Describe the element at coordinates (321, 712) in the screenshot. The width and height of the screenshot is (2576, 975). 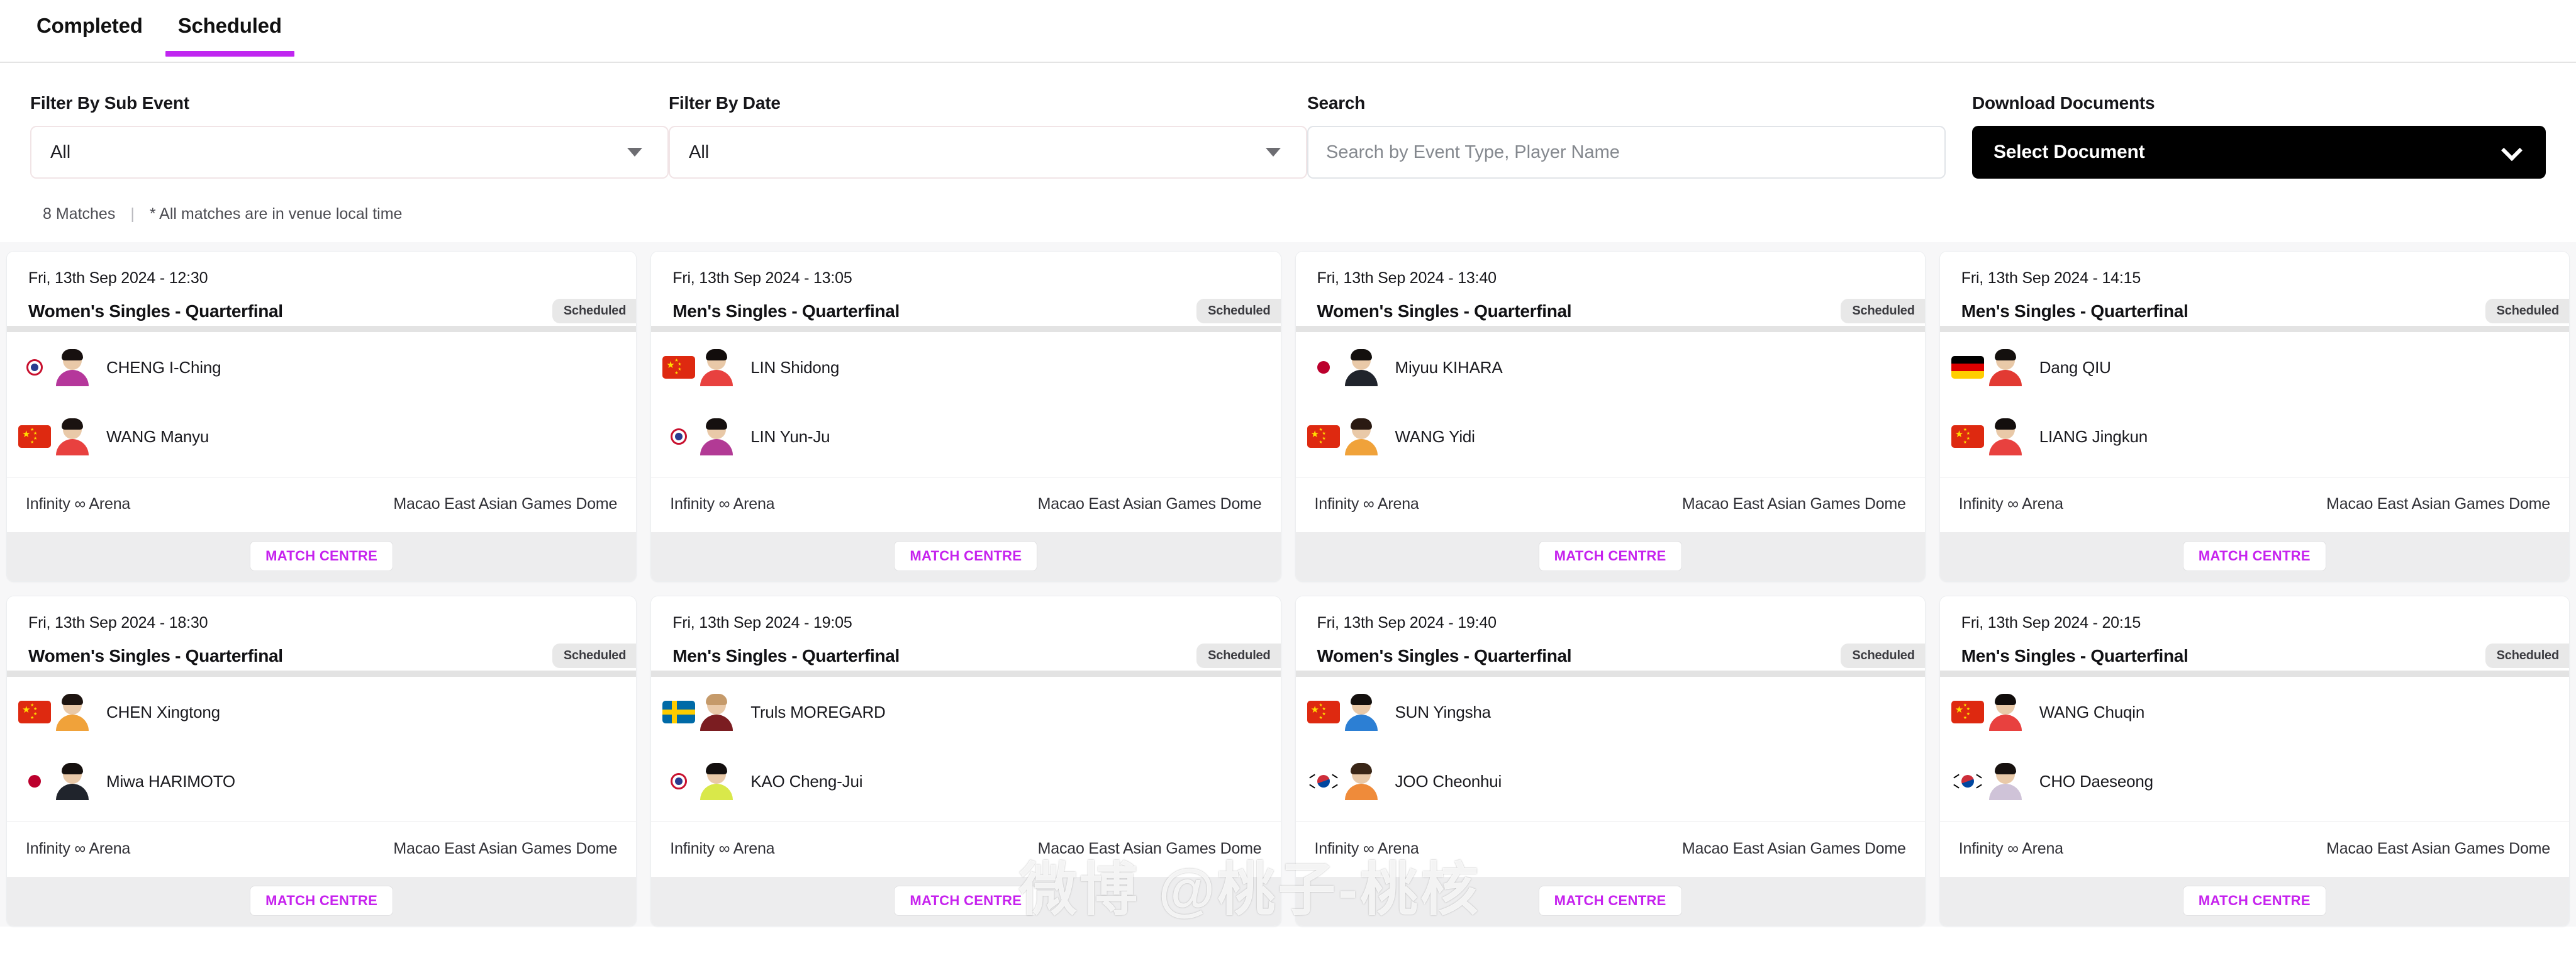
I see `player-row: ★ ★ ★ ★ ★ CHEN Xingtong` at that location.